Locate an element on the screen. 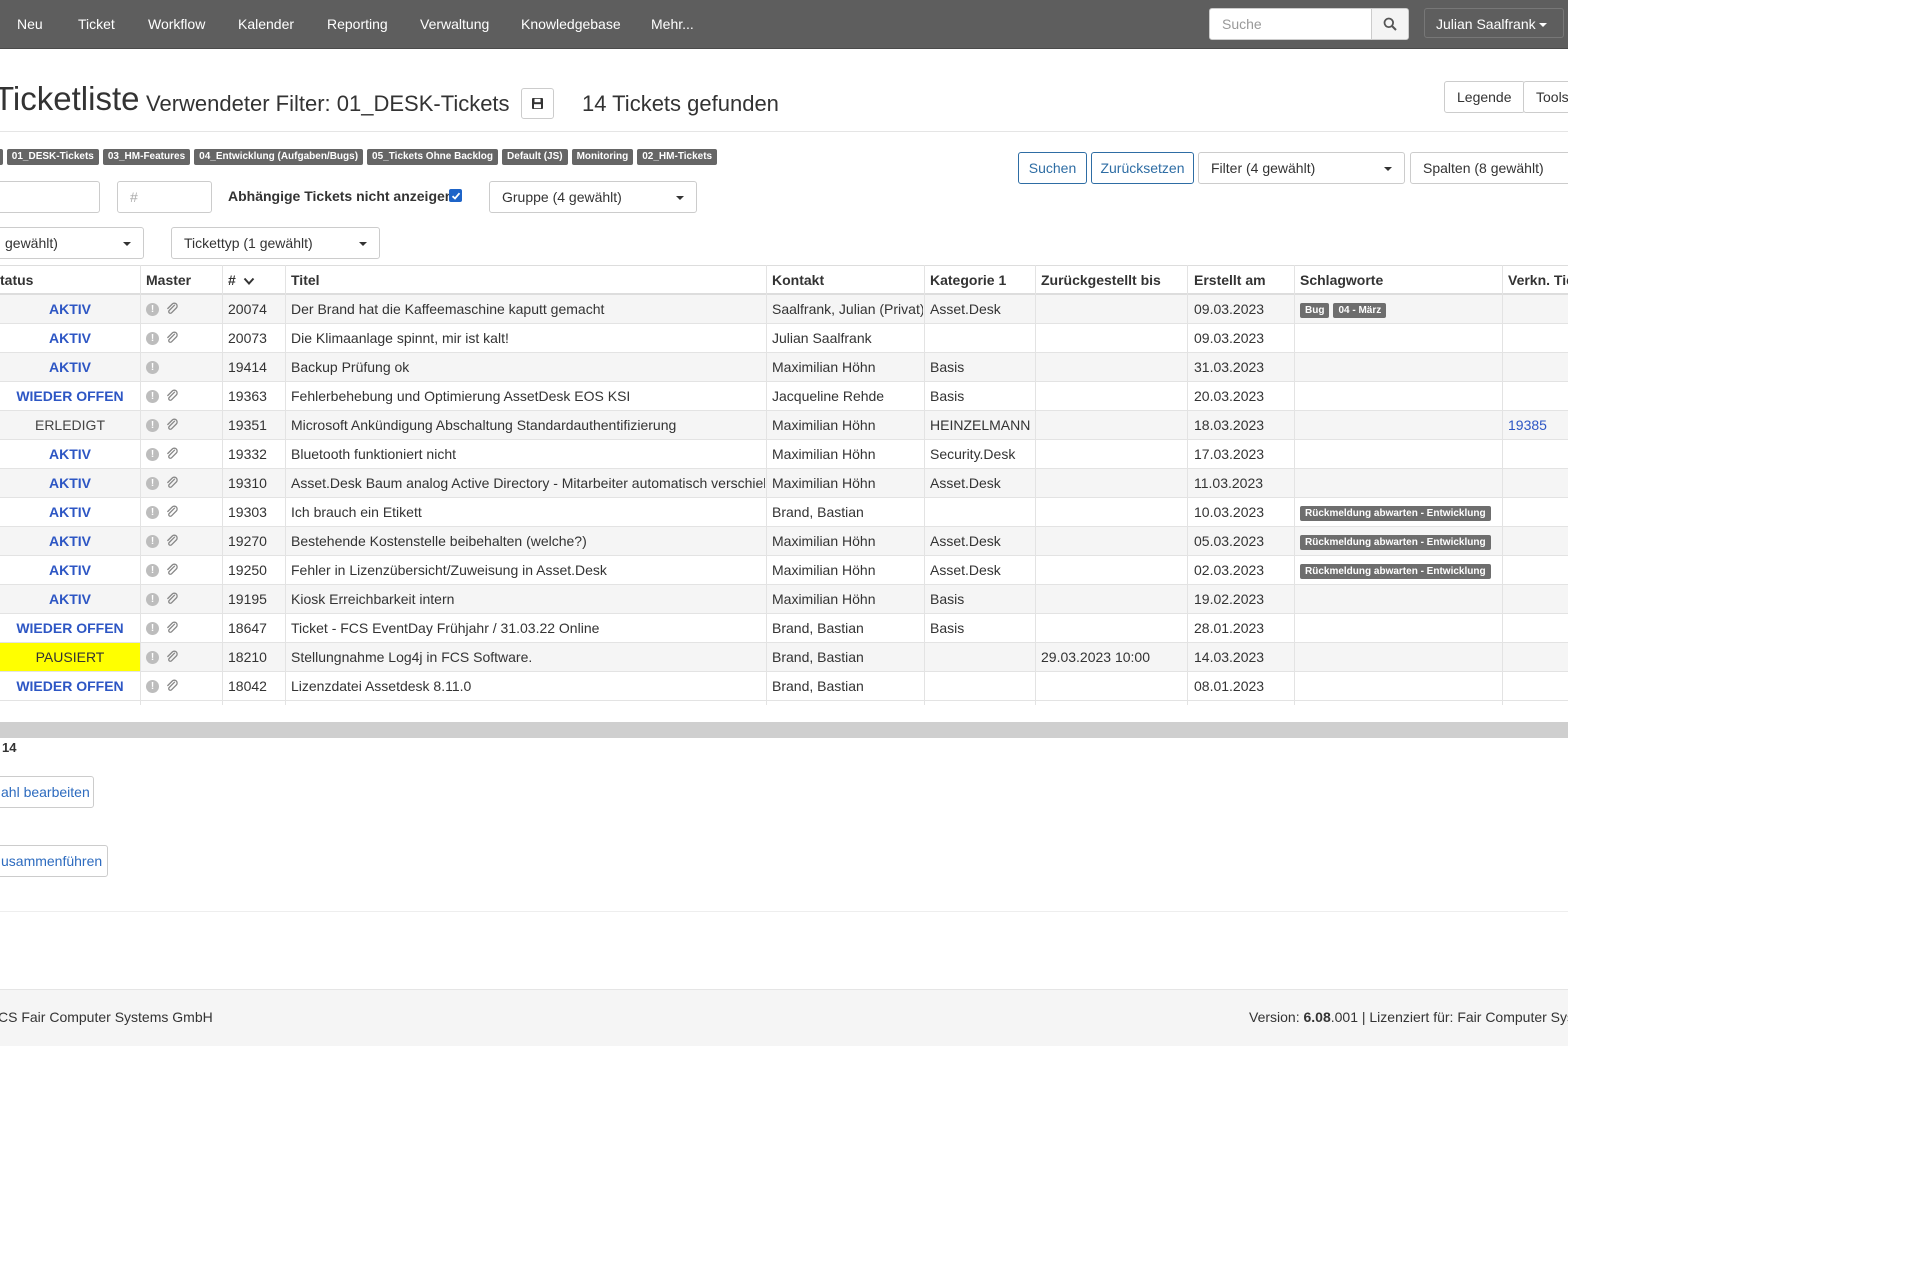  nav-workflow: Workflow is located at coordinates (176, 24).